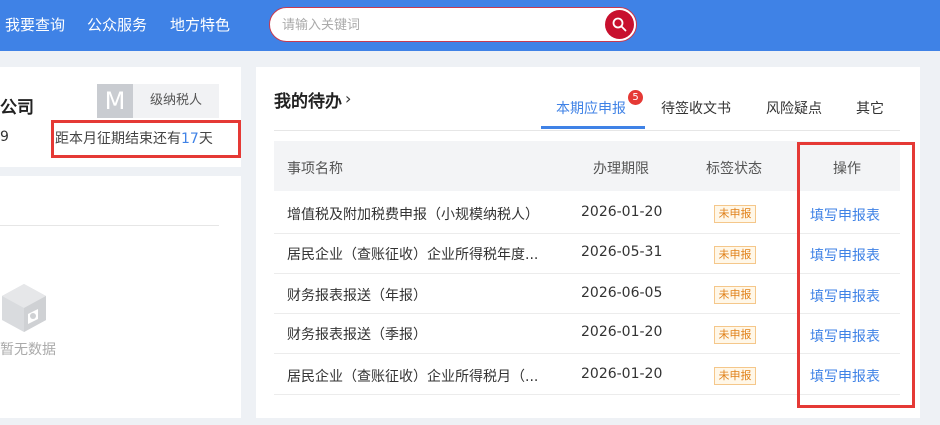  Describe the element at coordinates (200, 25) in the screenshot. I see `nav-item-local-features: 地方特色` at that location.